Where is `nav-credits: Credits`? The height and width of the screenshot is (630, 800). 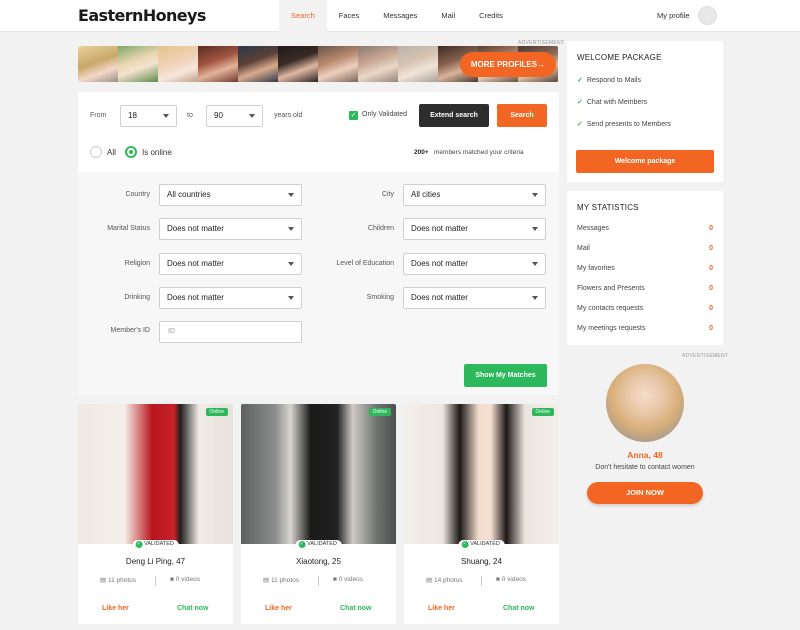 nav-credits: Credits is located at coordinates (491, 16).